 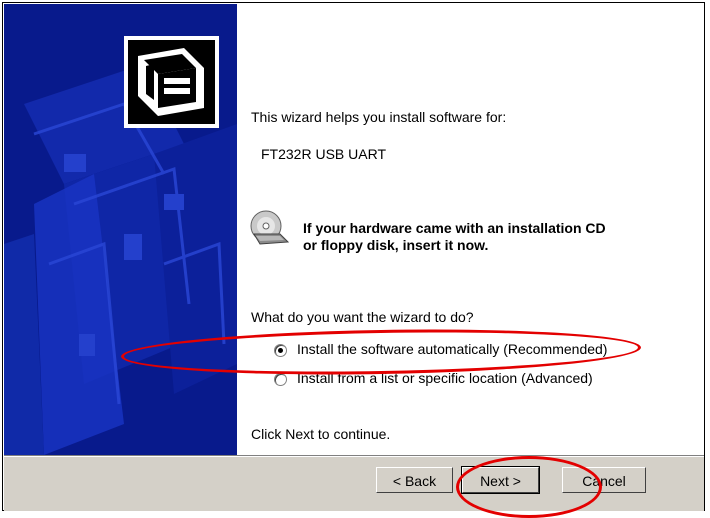 I want to click on cd-icon, so click(x=270, y=227).